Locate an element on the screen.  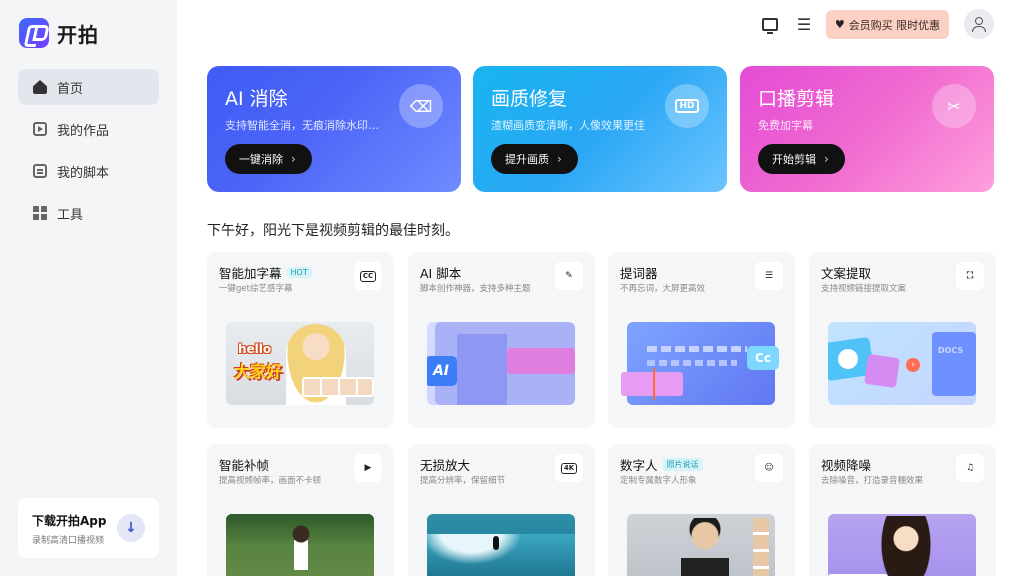
header-actions: ☰ is located at coordinates (794, 24).